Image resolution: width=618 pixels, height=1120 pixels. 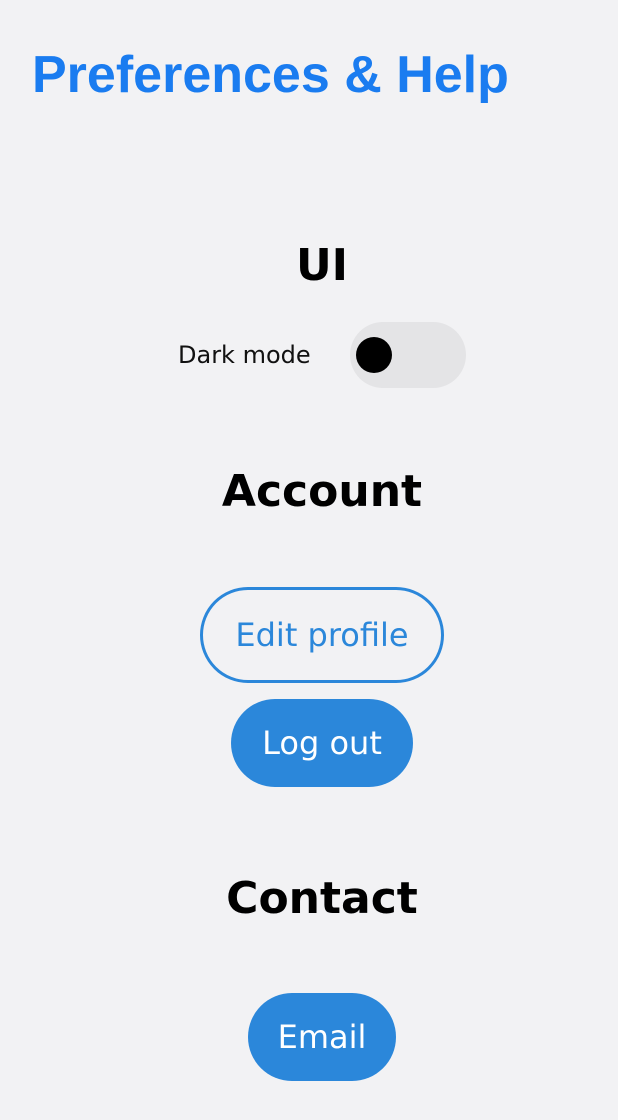 I want to click on toggle-knob, so click(x=374, y=355).